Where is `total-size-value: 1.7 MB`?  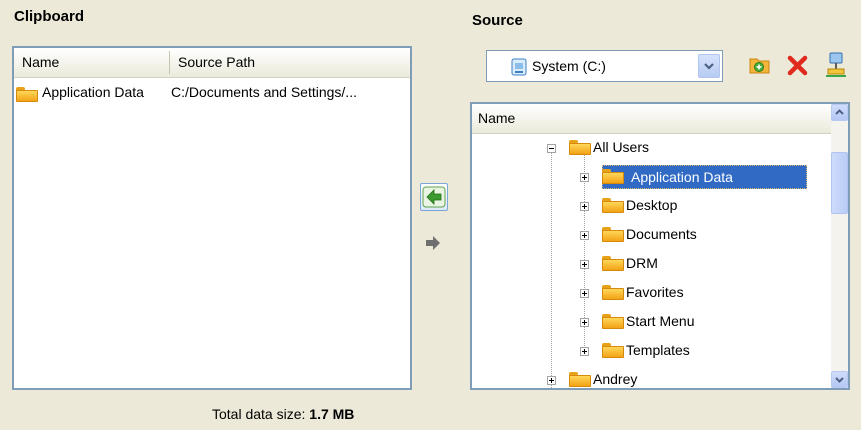 total-size-value: 1.7 MB is located at coordinates (332, 414).